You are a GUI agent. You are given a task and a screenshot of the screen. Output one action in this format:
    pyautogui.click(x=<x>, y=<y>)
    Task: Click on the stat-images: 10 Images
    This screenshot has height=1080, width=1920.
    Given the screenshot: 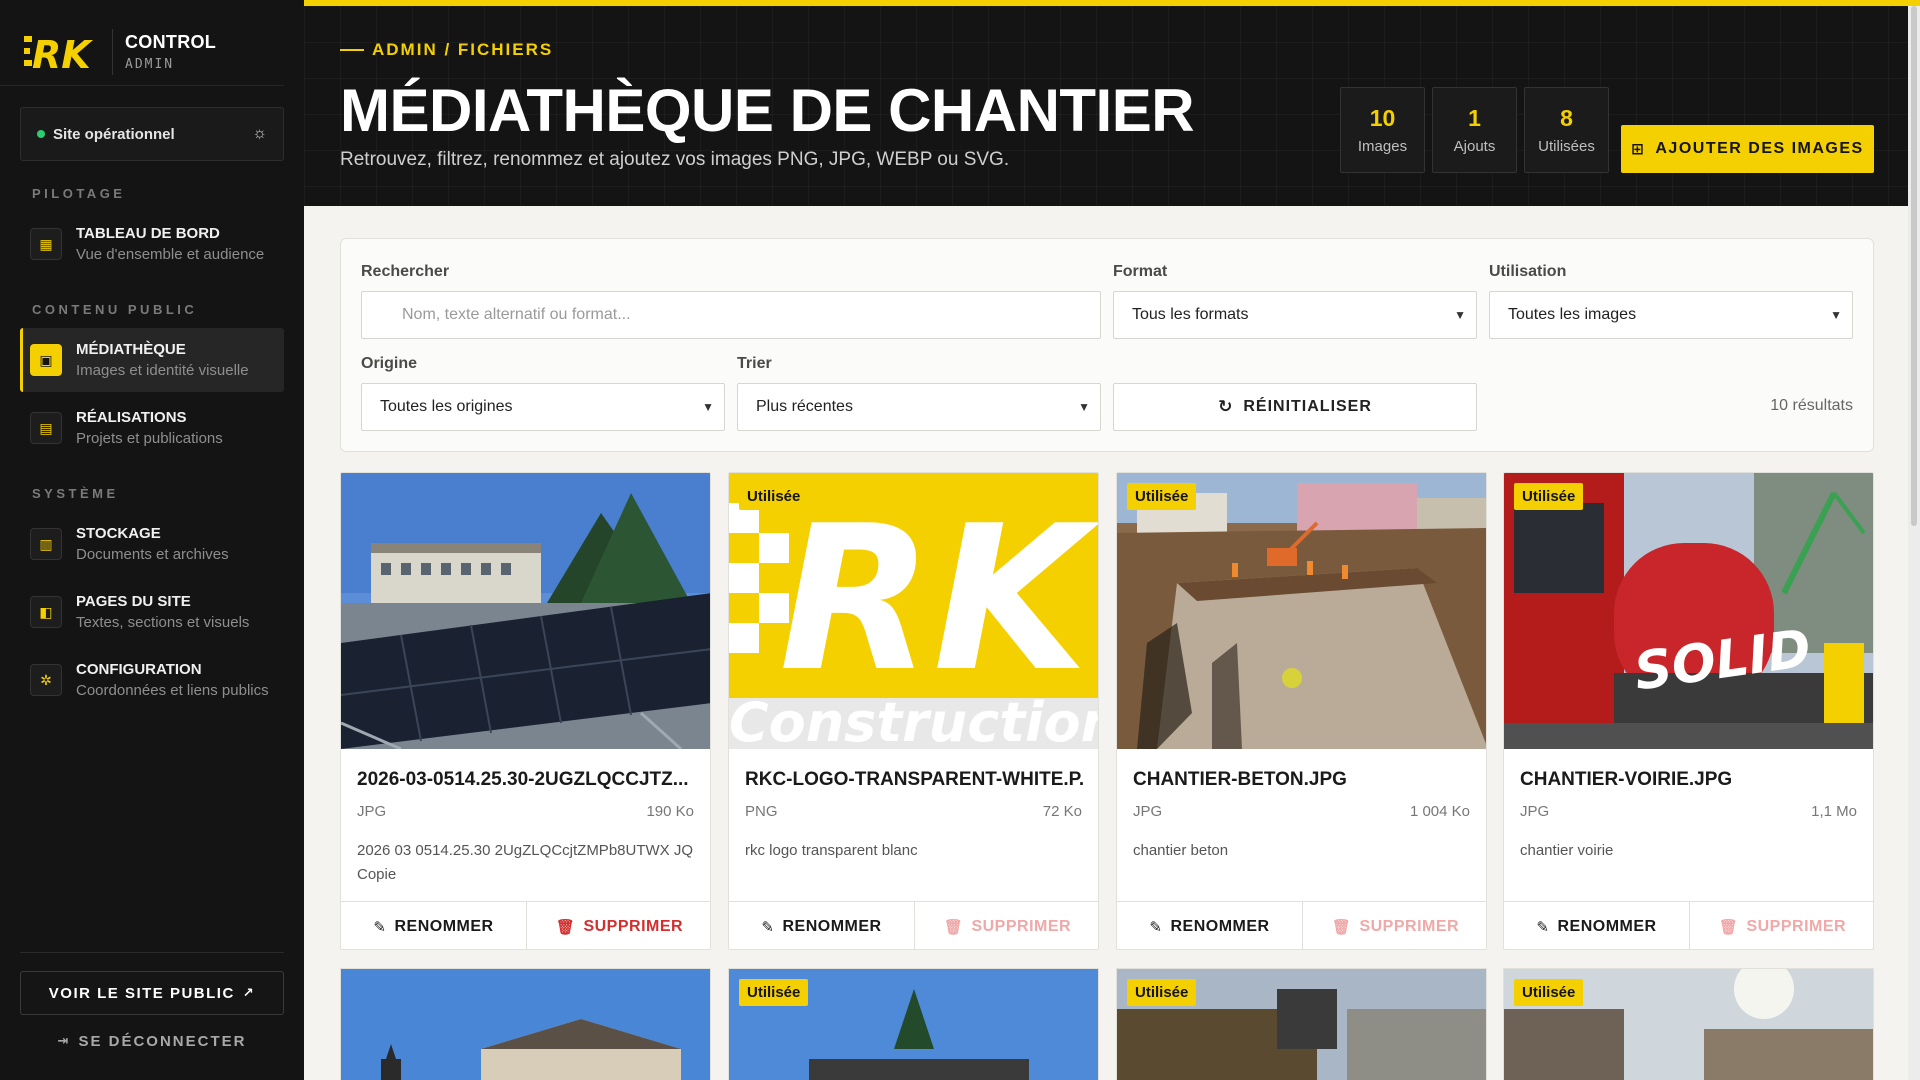 What is the action you would take?
    pyautogui.click(x=1382, y=130)
    